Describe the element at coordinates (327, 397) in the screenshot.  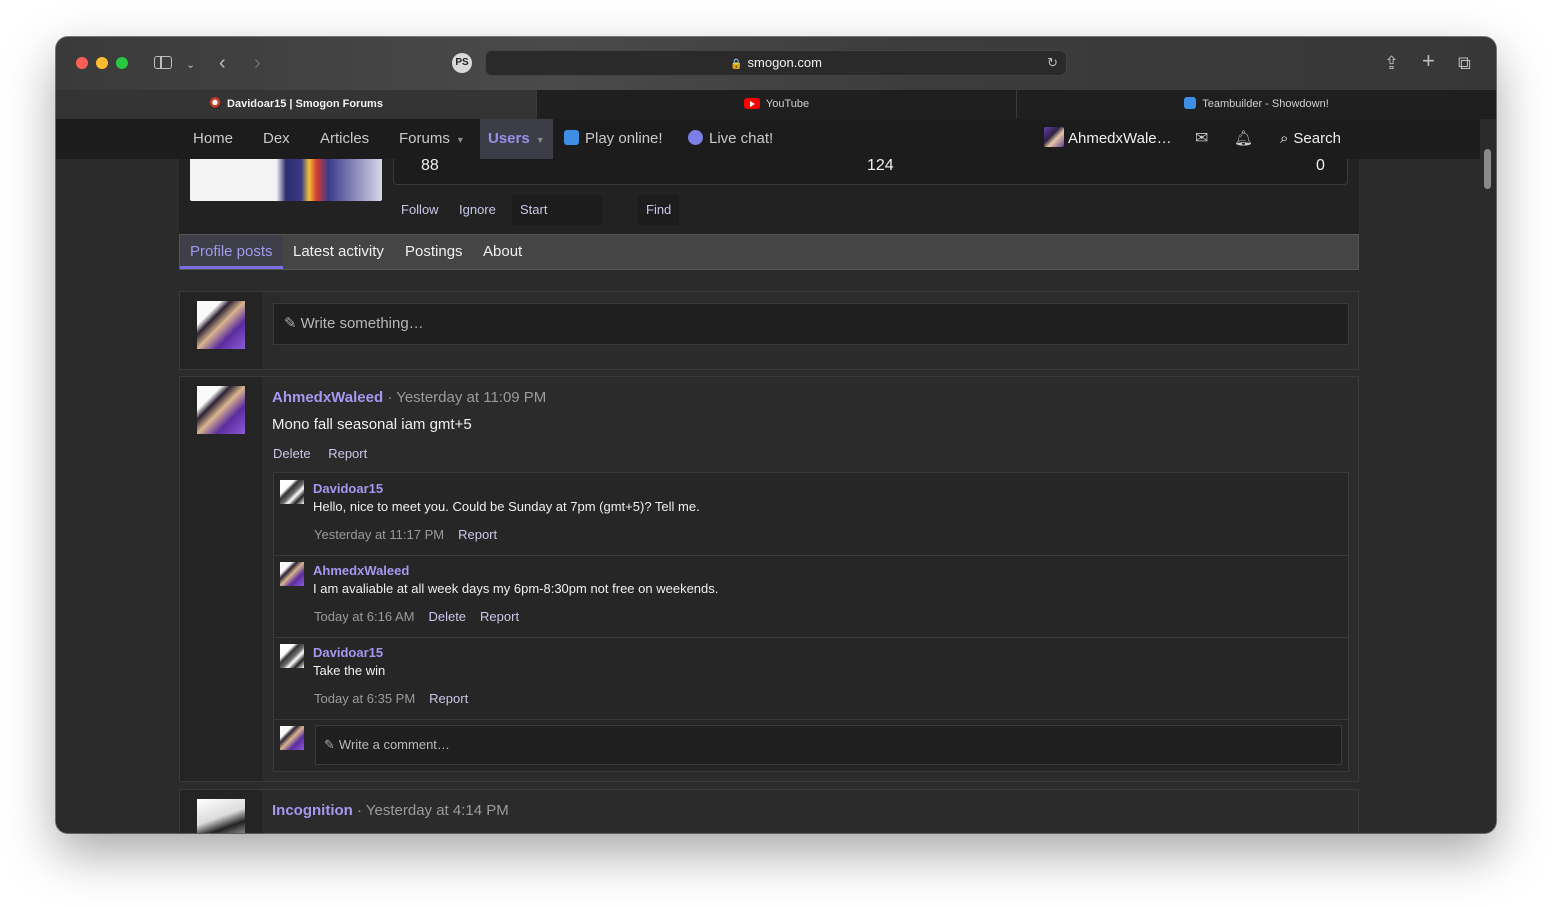
I see `post-author: AhmedxWaleed` at that location.